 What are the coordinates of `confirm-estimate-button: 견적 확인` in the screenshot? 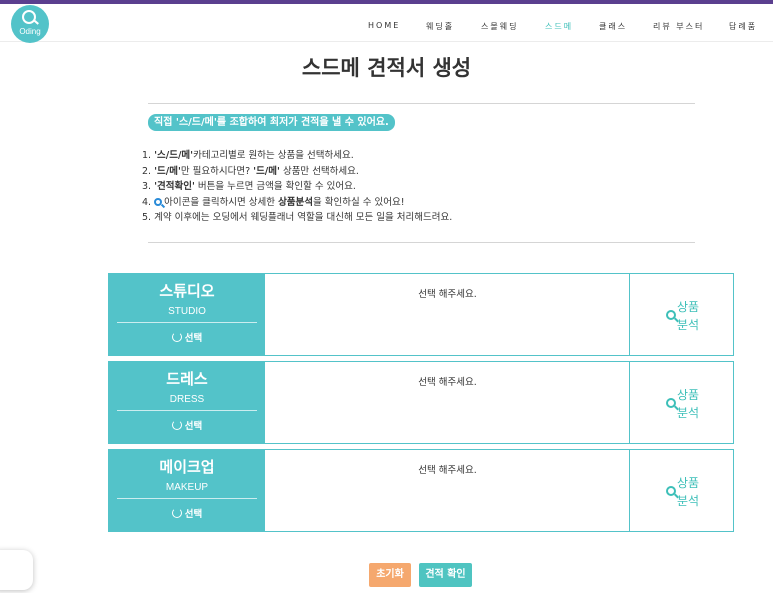 It's located at (445, 575).